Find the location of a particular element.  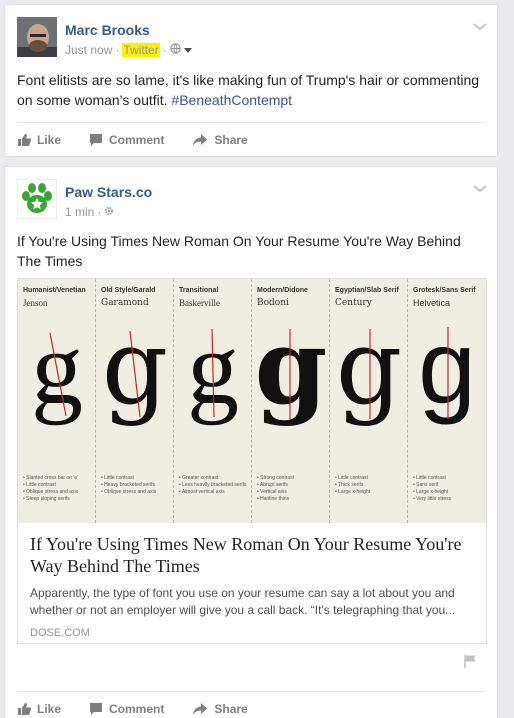

post-meta: 1 min · is located at coordinates (89, 212).